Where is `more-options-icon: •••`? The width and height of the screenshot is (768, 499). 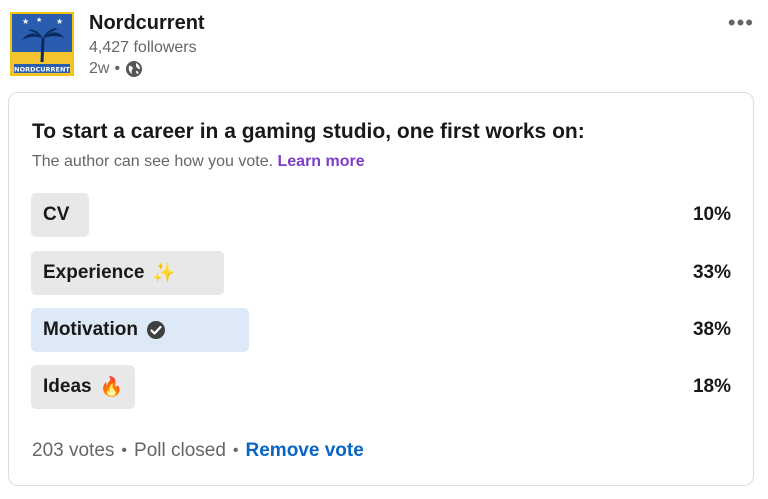
more-options-icon: ••• is located at coordinates (741, 23).